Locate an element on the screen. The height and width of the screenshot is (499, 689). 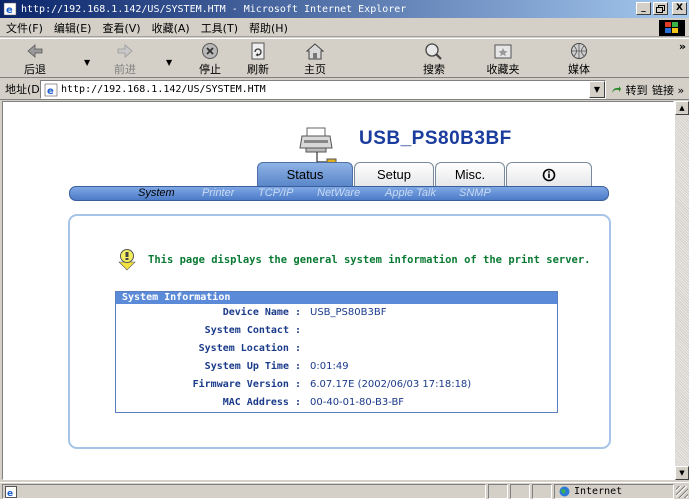
tab-misc: Misc. is located at coordinates (470, 174).